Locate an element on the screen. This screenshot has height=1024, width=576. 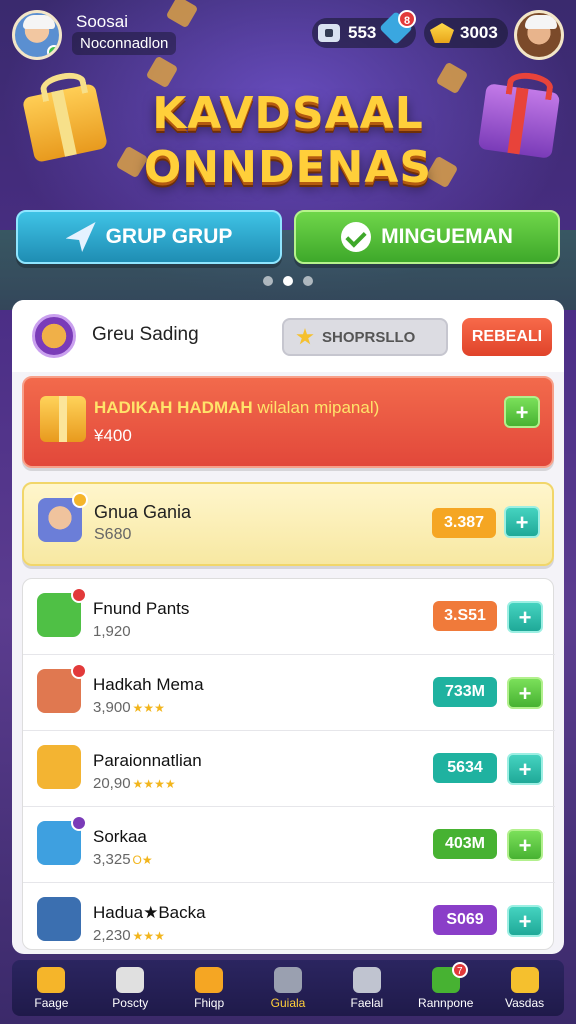
nav-item-faelal: Faelal is located at coordinates (366, 988).